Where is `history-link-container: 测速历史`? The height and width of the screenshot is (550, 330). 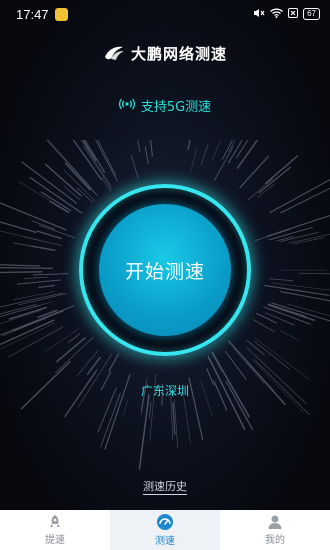
history-link-container: 测速历史 is located at coordinates (165, 485).